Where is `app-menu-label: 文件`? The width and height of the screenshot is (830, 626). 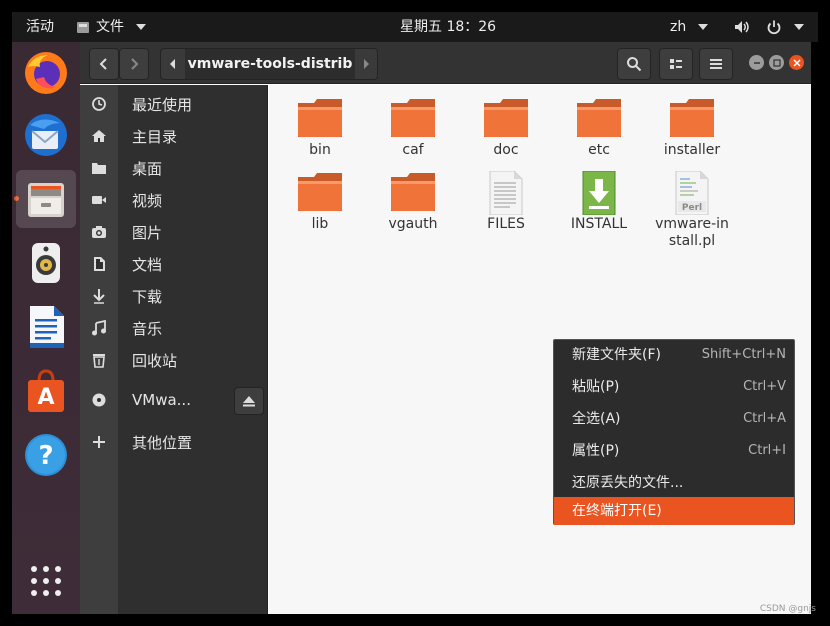 app-menu-label: 文件 is located at coordinates (110, 27).